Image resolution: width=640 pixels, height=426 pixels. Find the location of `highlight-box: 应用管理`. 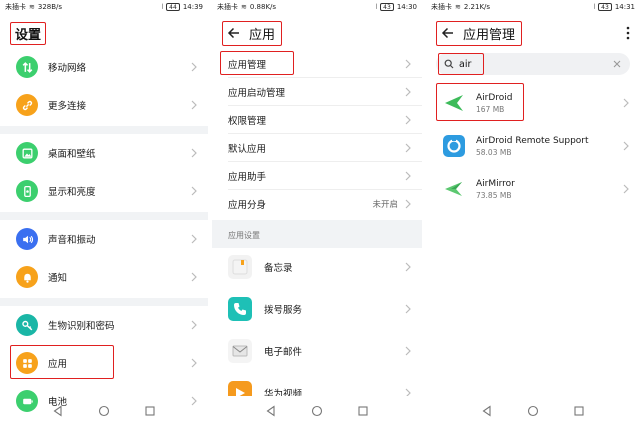

highlight-box: 应用管理 is located at coordinates (479, 33).